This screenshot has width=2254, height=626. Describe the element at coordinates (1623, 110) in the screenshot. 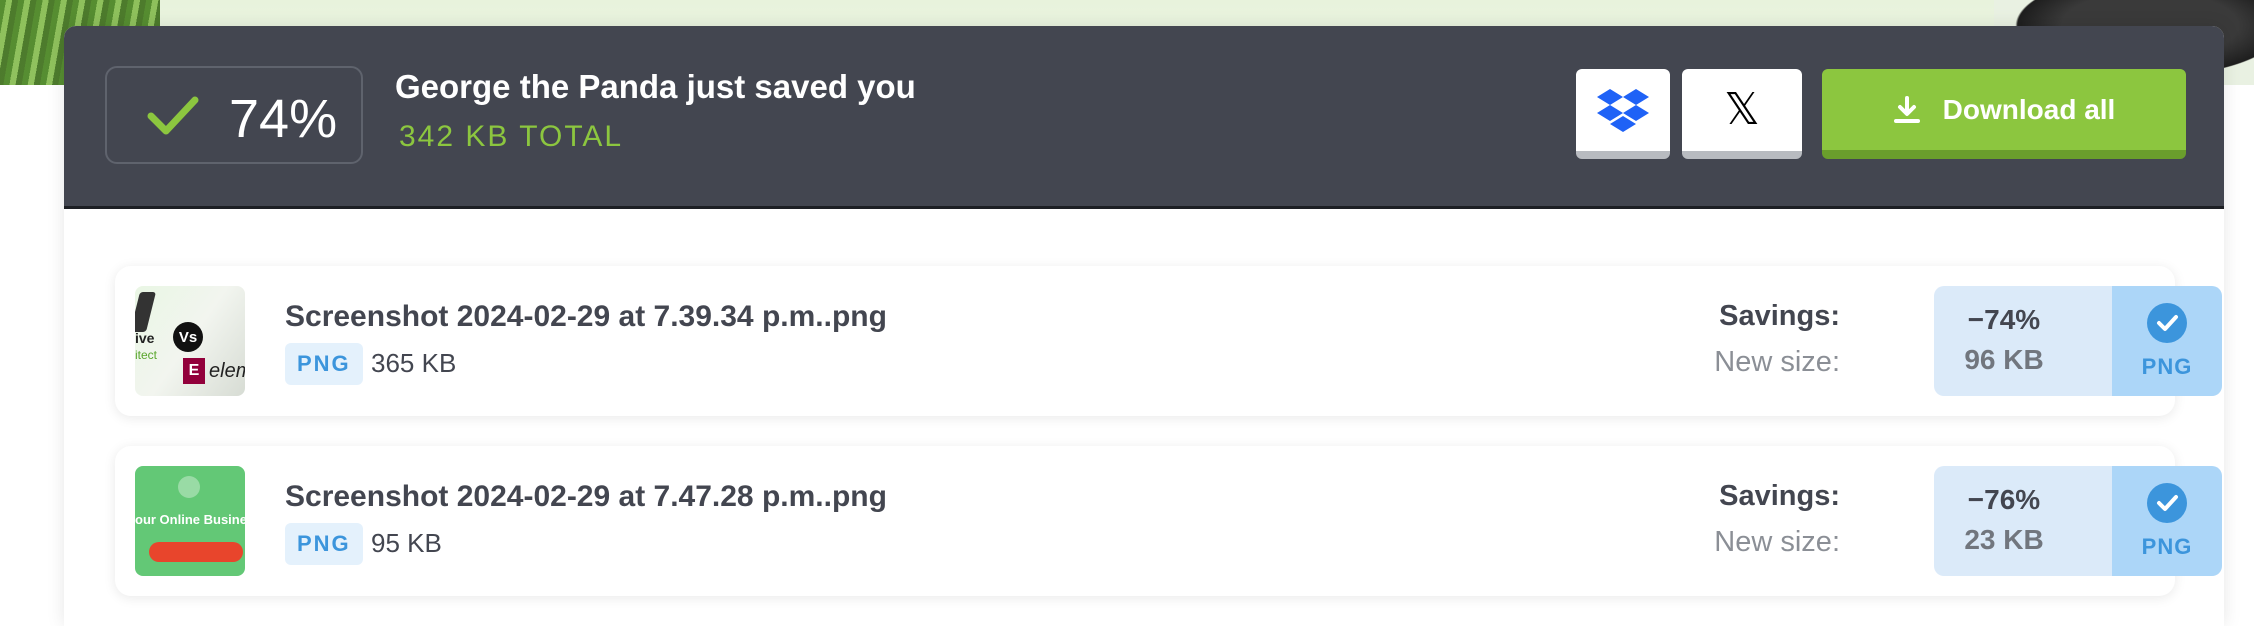

I see `dropbox-icon` at that location.